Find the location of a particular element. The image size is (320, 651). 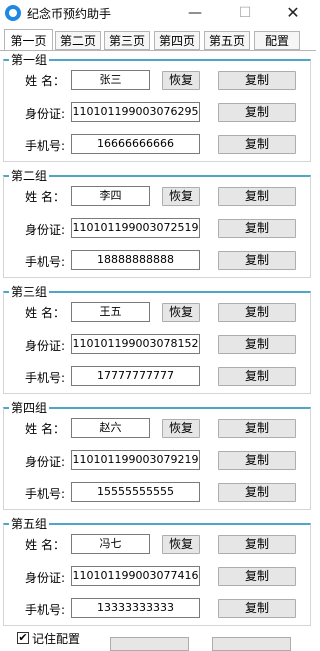

tab-page-4: 第四页 is located at coordinates (177, 40).